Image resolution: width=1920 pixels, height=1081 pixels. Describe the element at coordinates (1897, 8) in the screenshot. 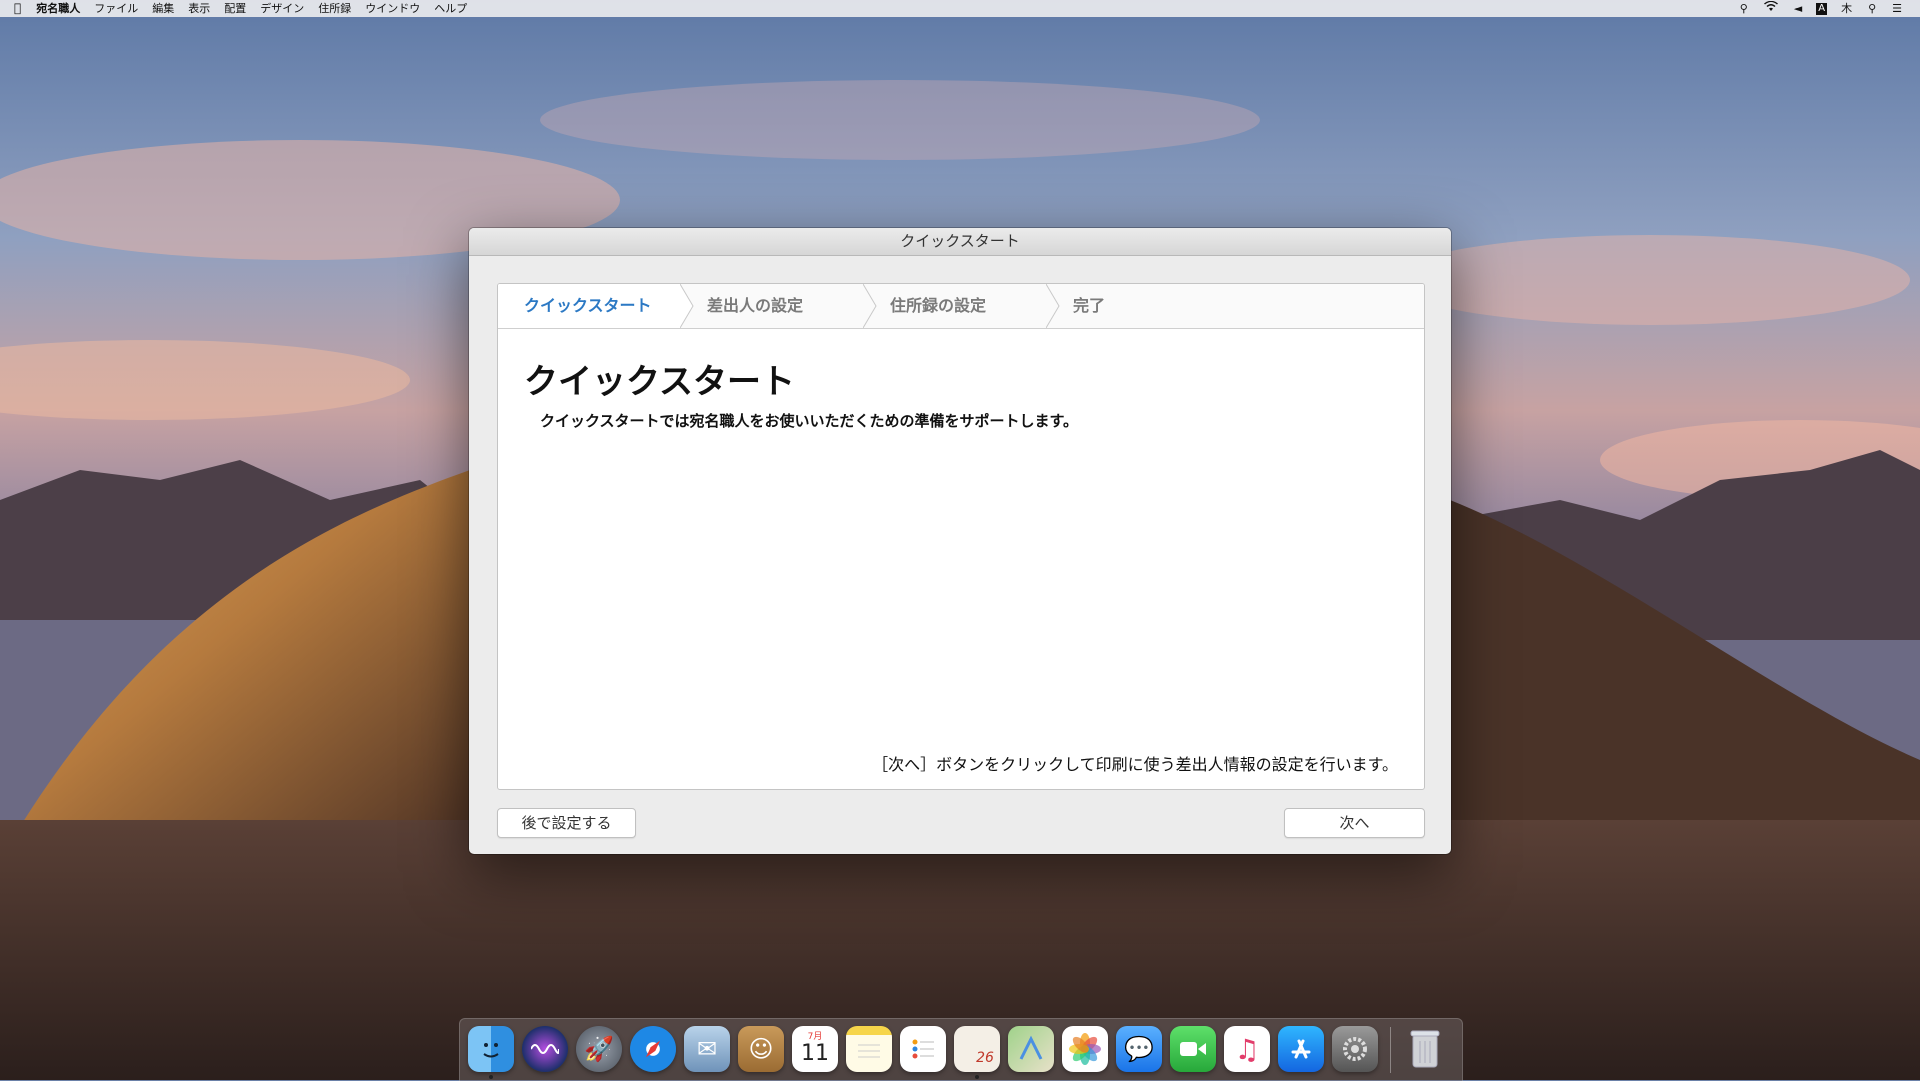

I see `list-icon: ☰` at that location.